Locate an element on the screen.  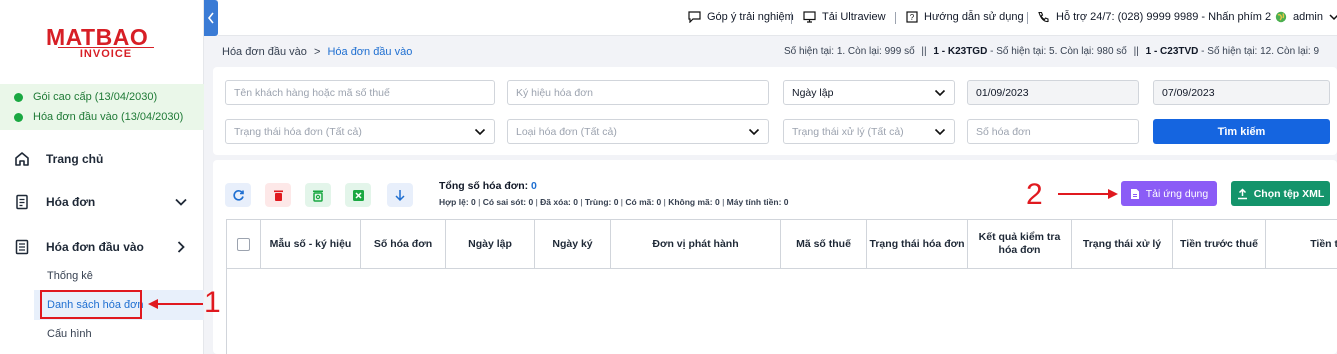
choose-xml-button: Chọn tệp XML is located at coordinates (1280, 193).